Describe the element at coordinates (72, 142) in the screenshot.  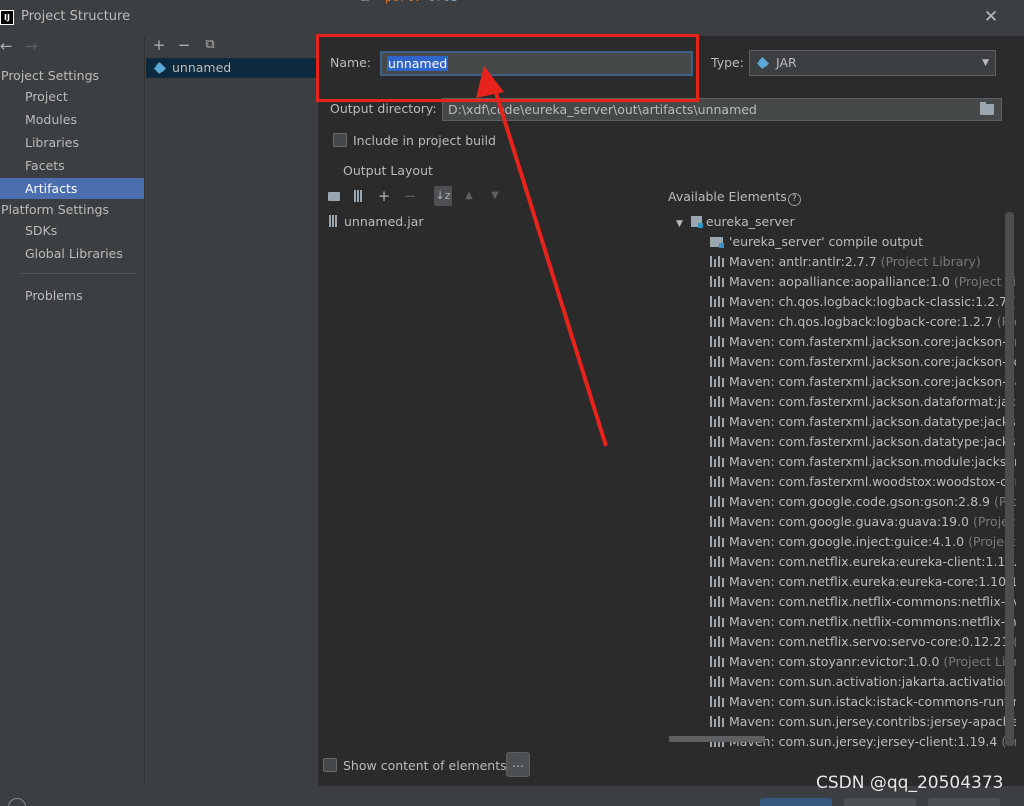
I see `nav-item-libraries: Libraries` at that location.